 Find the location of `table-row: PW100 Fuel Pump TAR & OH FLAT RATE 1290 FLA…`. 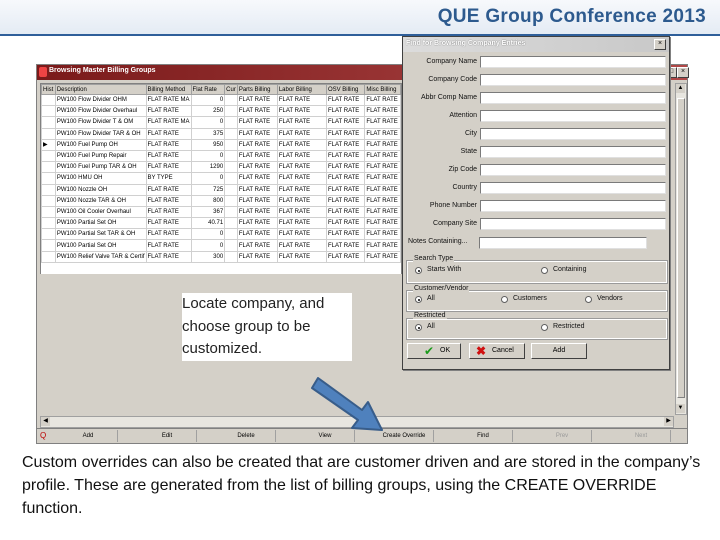

table-row: PW100 Fuel Pump TAR & OH FLAT RATE 1290 FLA… is located at coordinates (221, 167).